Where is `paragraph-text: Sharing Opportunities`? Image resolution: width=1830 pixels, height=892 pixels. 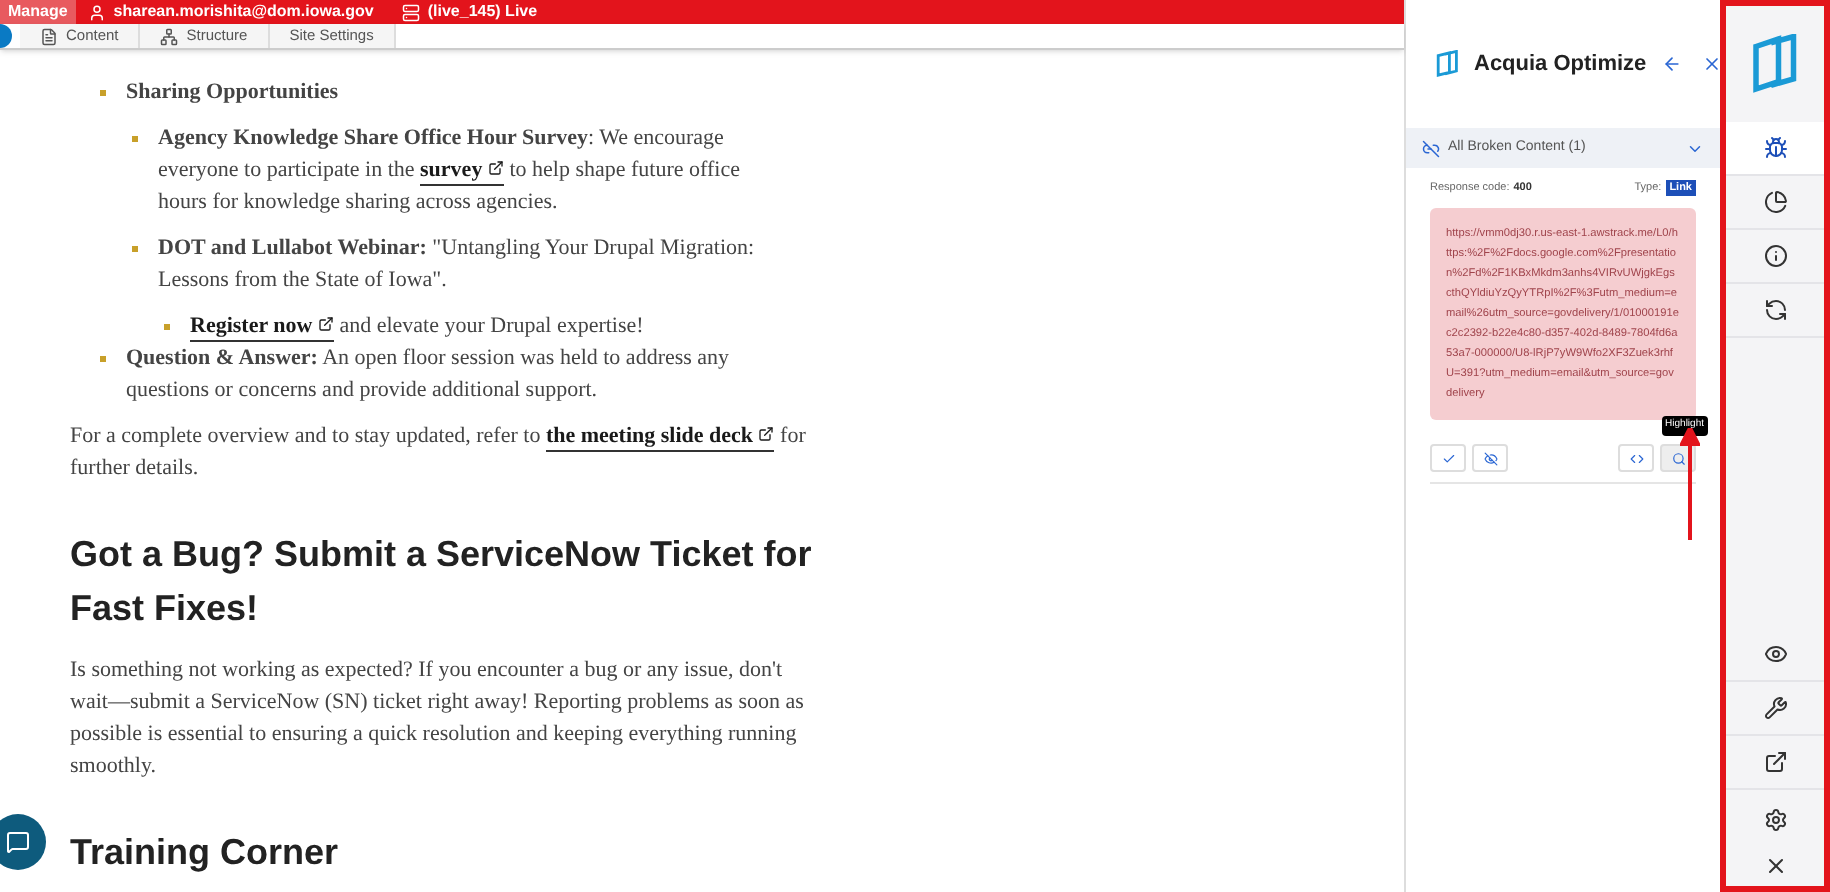 paragraph-text: Sharing Opportunities is located at coordinates (233, 93).